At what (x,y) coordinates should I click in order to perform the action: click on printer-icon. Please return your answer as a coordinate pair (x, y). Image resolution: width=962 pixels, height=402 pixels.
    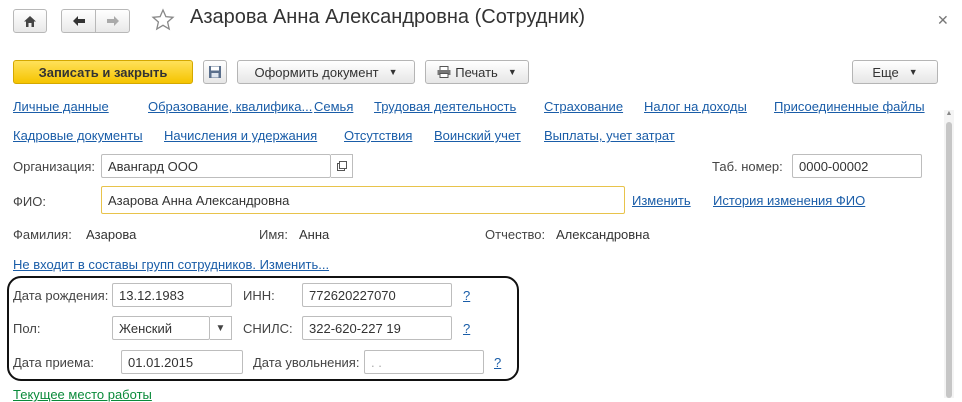
    Looking at the image, I should click on (444, 72).